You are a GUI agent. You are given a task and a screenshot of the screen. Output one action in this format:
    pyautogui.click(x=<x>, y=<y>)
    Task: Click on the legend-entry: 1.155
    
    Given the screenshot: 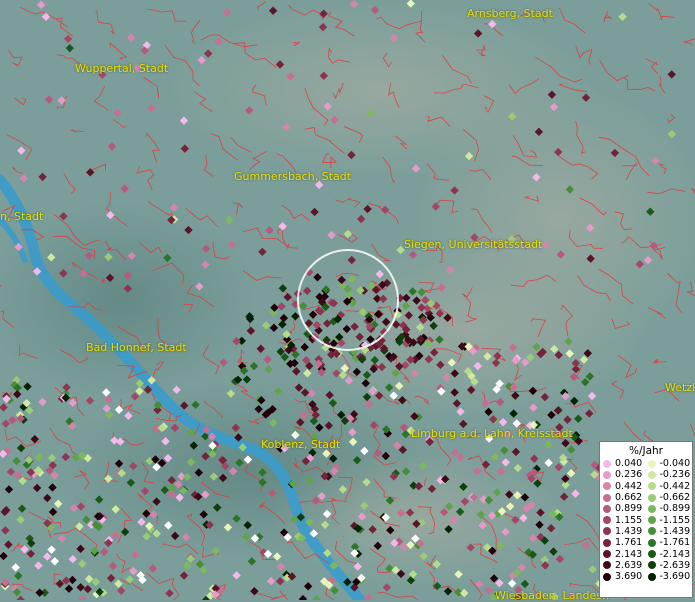 What is the action you would take?
    pyautogui.click(x=625, y=520)
    